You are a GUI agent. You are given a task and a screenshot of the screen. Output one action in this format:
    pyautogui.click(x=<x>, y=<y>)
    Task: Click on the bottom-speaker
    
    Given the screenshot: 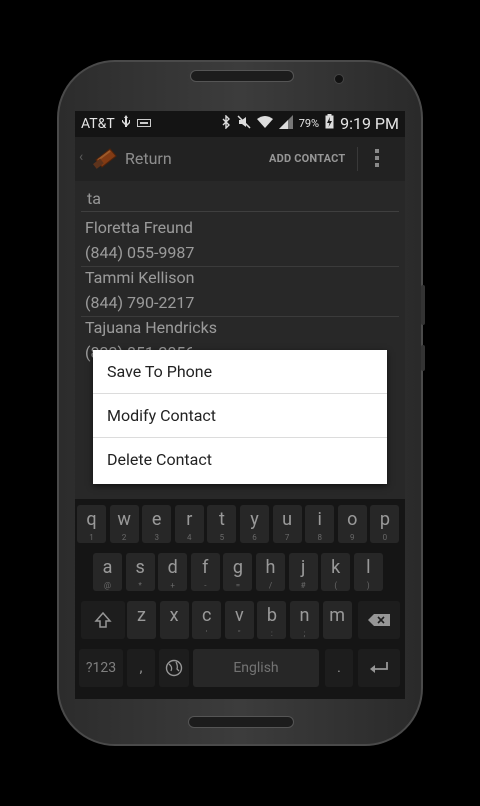 What is the action you would take?
    pyautogui.click(x=241, y=722)
    